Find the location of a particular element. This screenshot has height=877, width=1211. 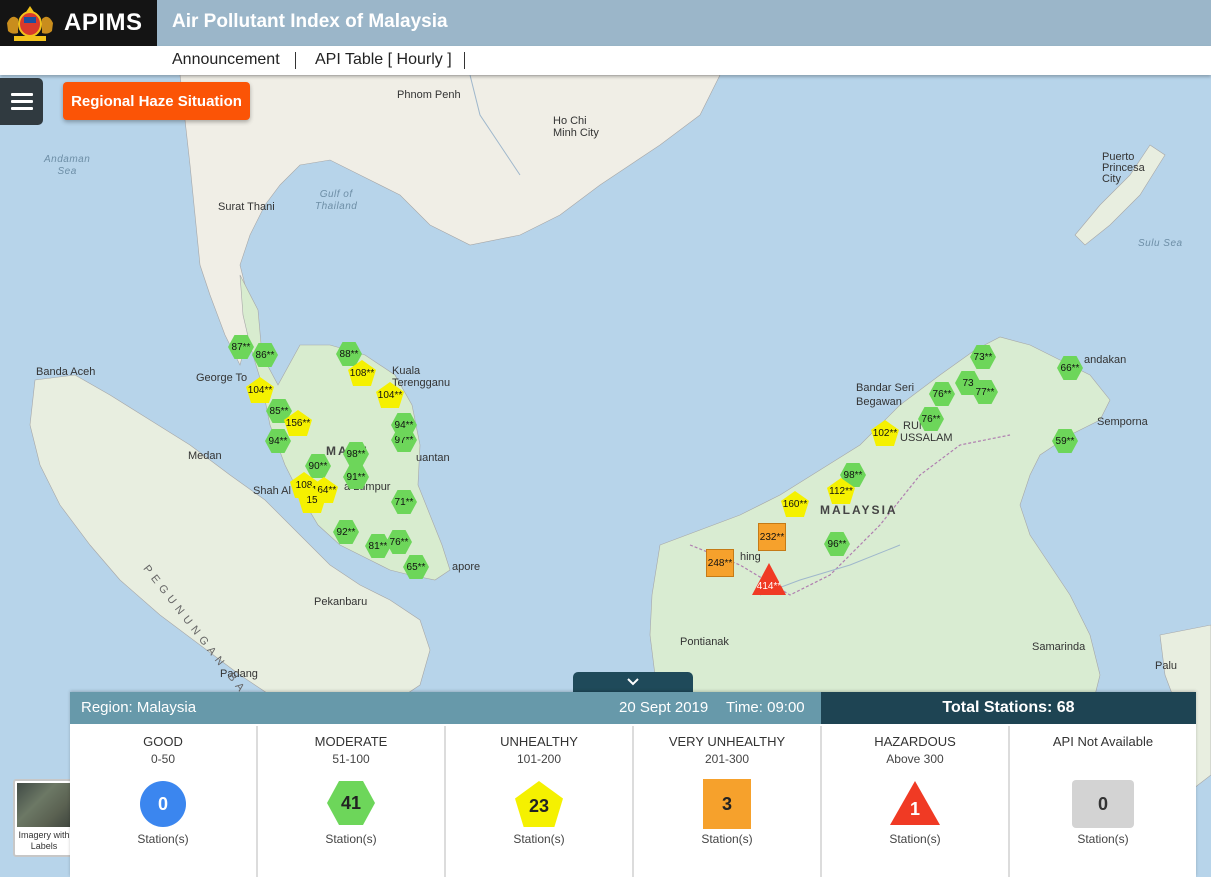

count-pentagon-icon: 23 is located at coordinates (539, 804).